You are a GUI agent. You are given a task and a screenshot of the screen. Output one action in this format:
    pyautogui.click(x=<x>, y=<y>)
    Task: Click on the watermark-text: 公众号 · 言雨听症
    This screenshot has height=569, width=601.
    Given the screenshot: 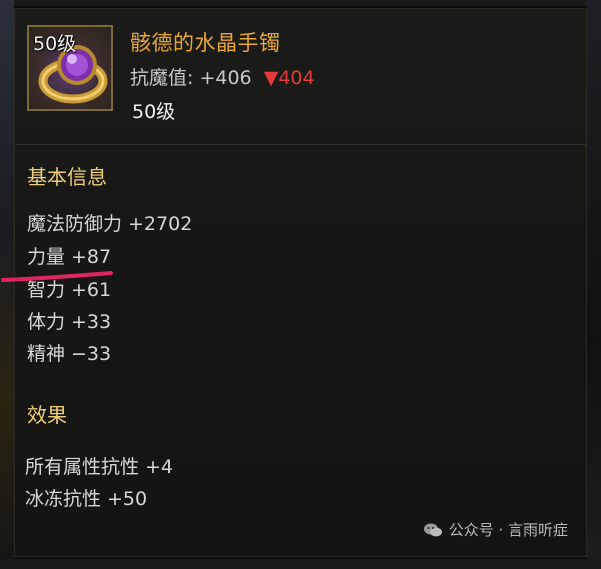 What is the action you would take?
    pyautogui.click(x=508, y=530)
    